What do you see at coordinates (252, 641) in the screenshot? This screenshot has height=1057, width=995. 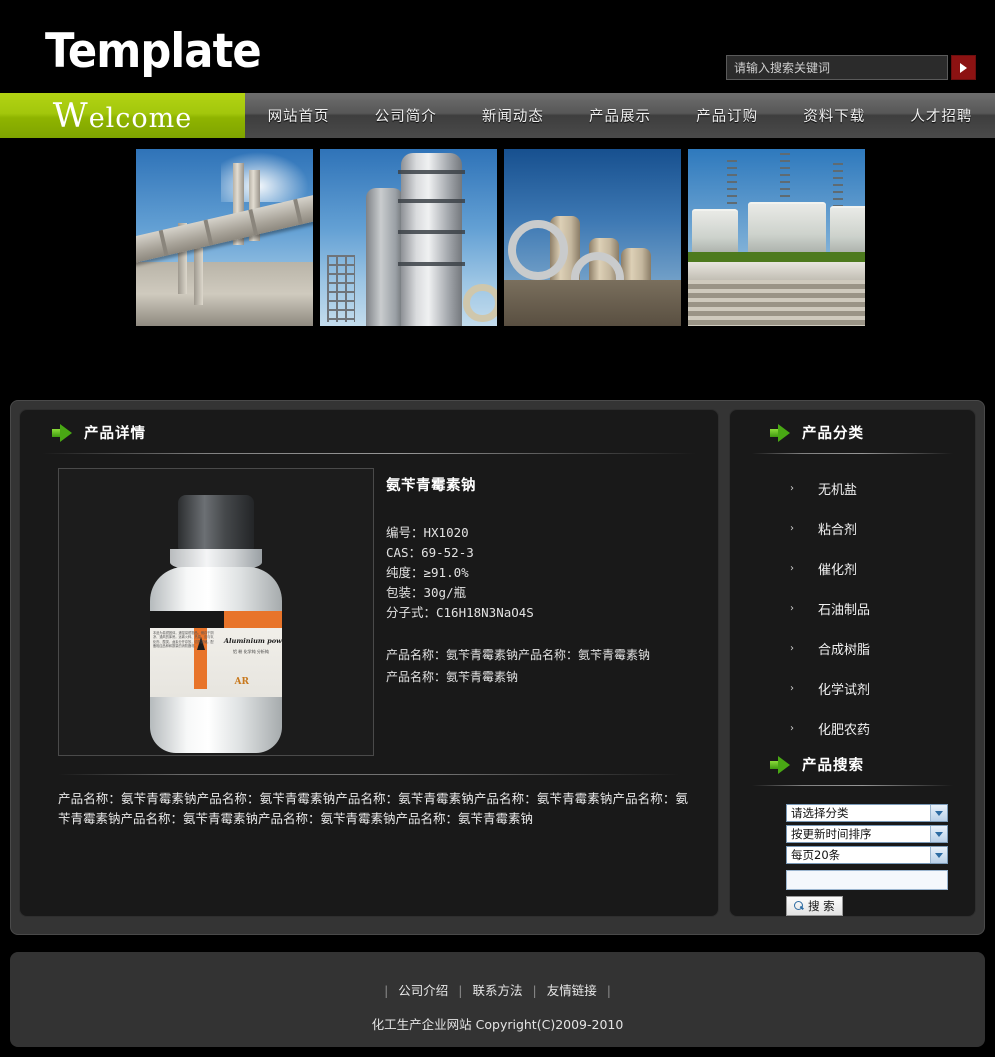 I see `bottle-label-title: Aluminium powder` at bounding box center [252, 641].